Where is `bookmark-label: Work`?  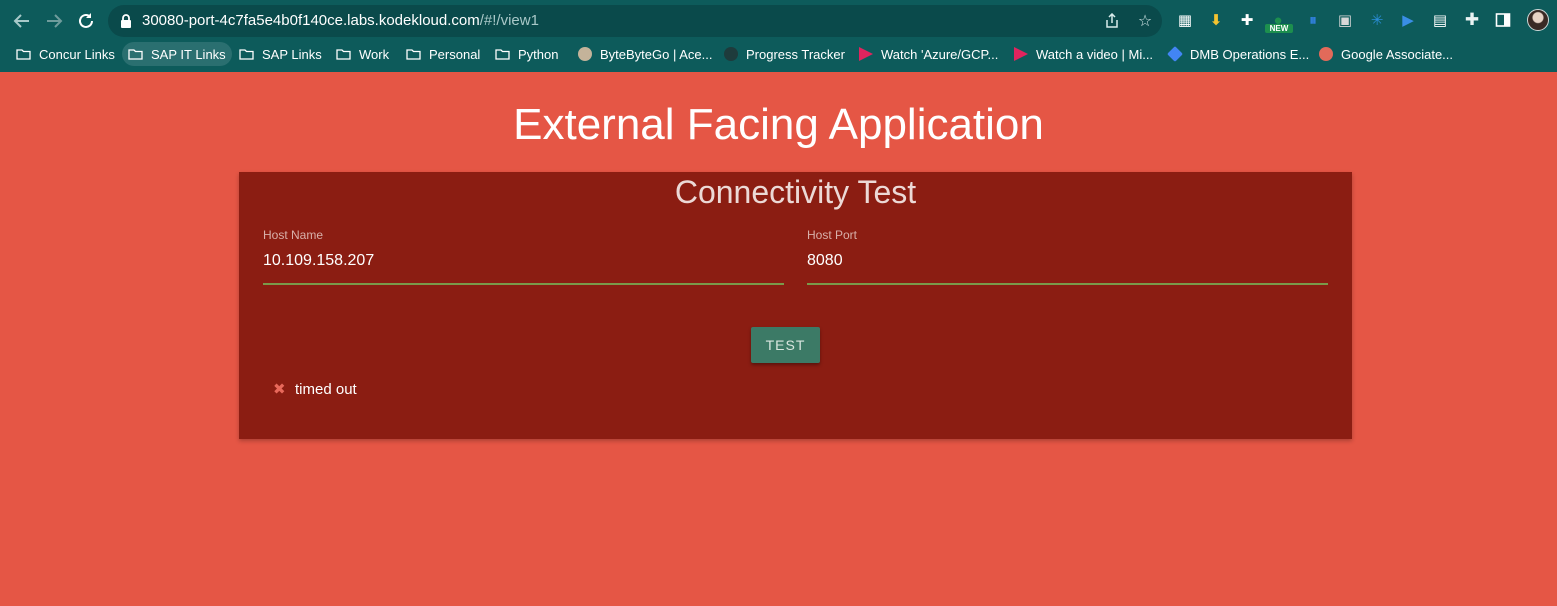 bookmark-label: Work is located at coordinates (374, 54).